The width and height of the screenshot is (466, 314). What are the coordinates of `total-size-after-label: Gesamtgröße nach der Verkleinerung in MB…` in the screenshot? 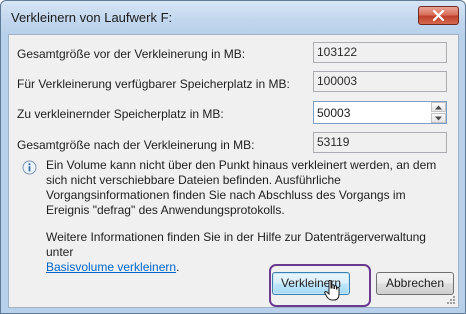 It's located at (136, 145).